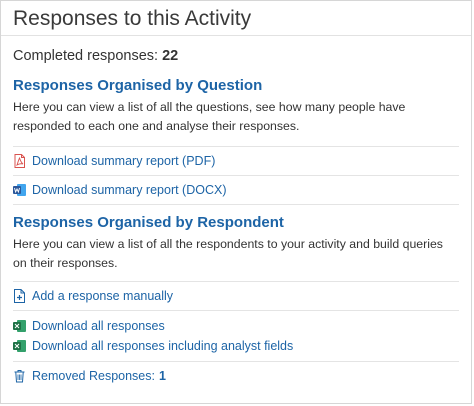  I want to click on download-all-responses-link: Download all responses, so click(236, 326).